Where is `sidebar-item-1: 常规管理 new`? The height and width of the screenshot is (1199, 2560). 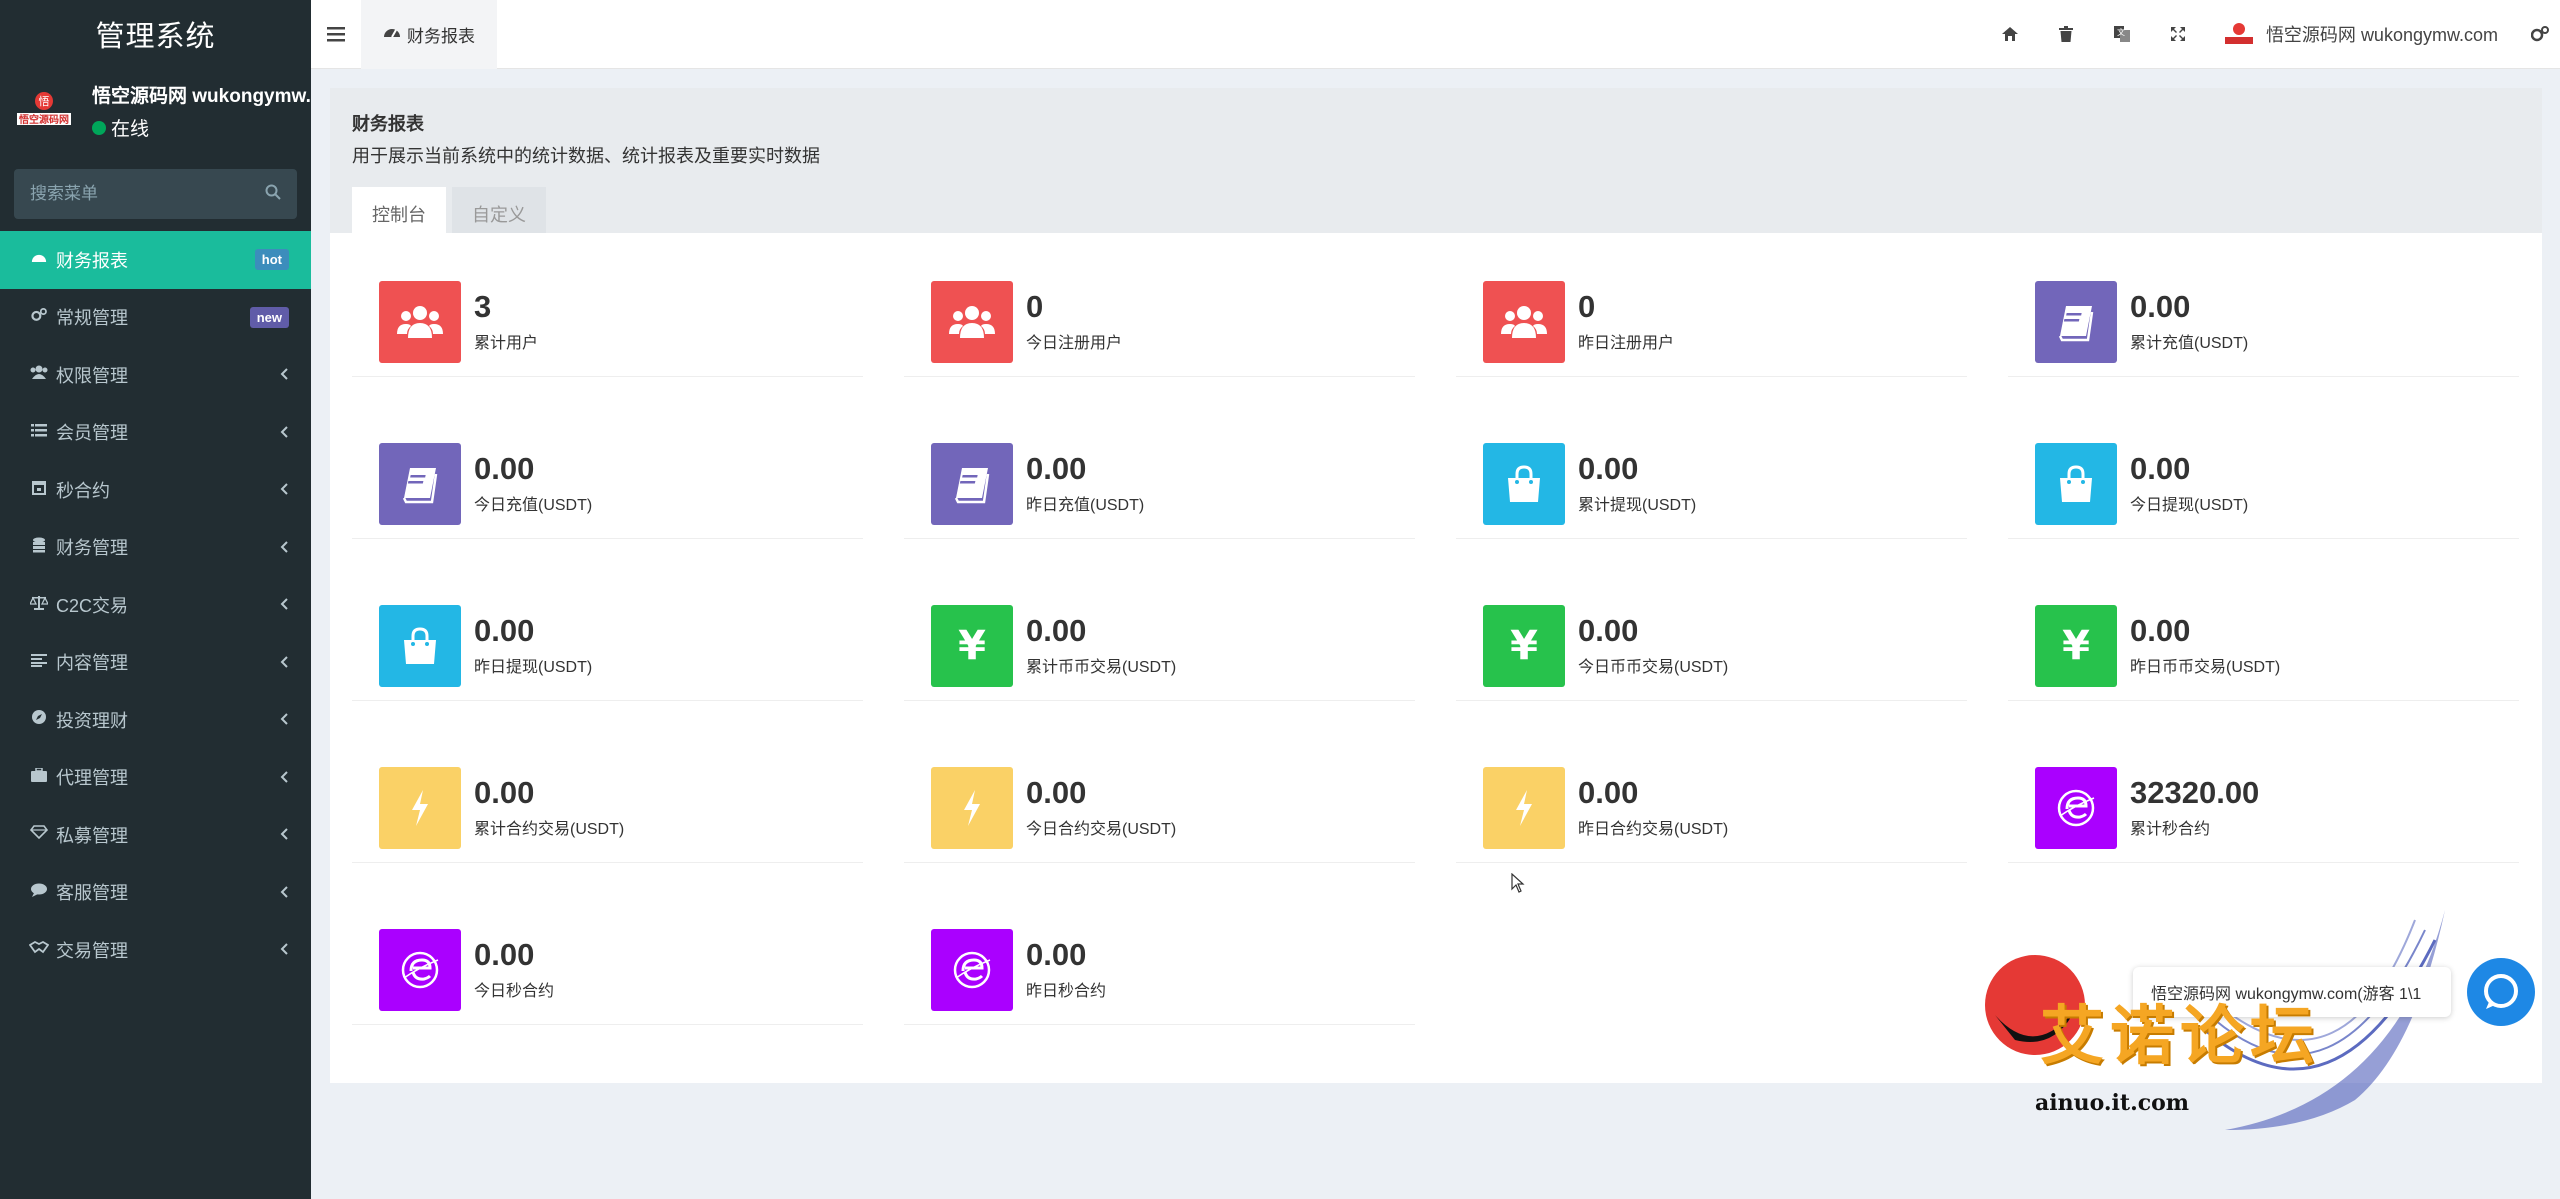
sidebar-item-1: 常规管理 new is located at coordinates (155, 318).